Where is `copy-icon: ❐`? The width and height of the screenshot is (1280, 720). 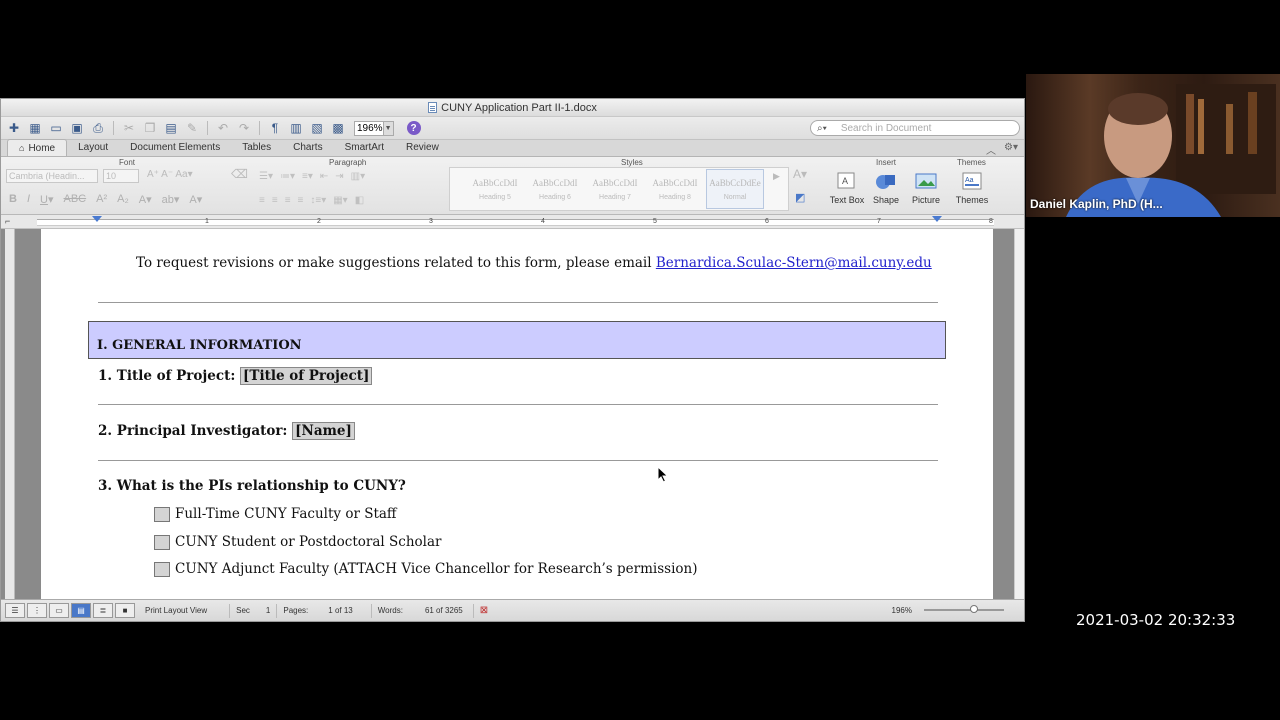 copy-icon: ❐ is located at coordinates (150, 128).